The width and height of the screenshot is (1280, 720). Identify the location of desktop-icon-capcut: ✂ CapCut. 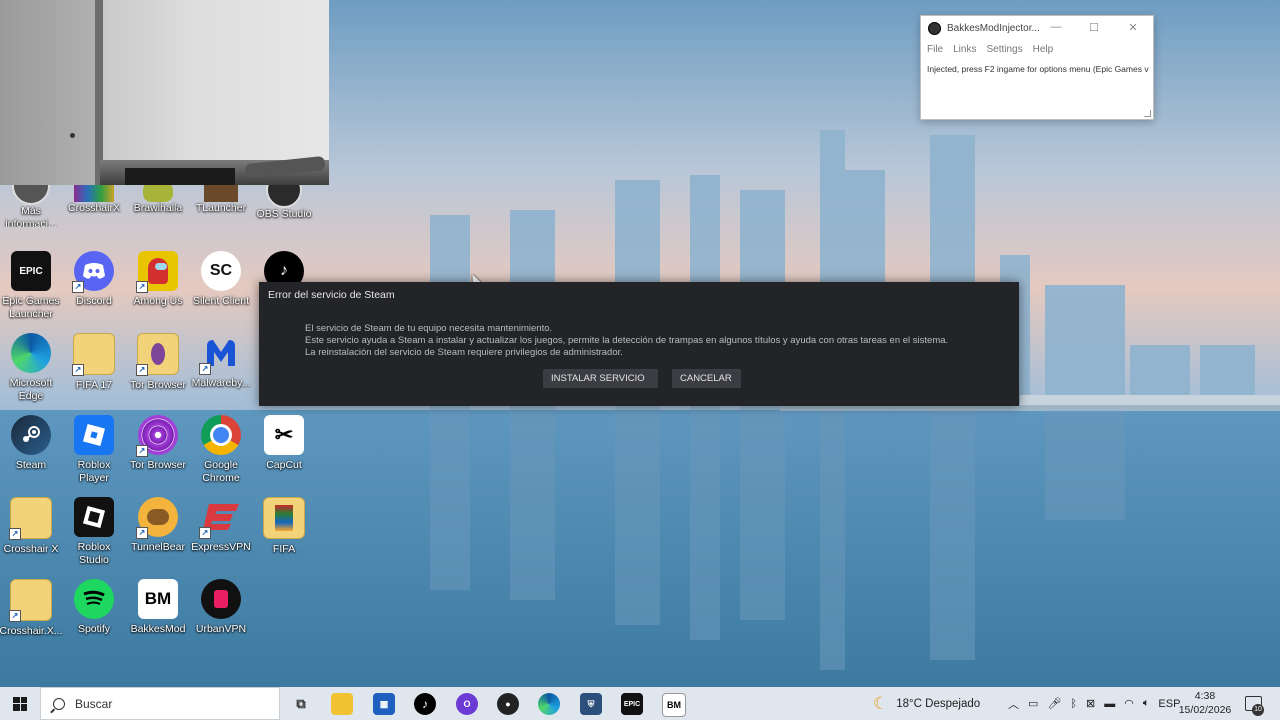
(284, 443).